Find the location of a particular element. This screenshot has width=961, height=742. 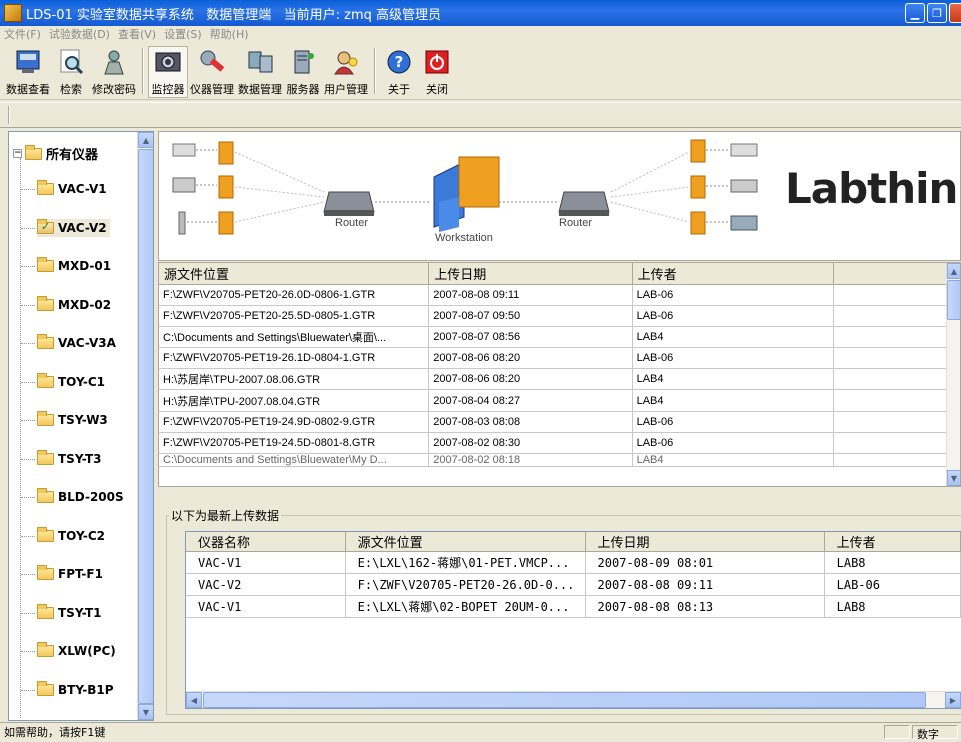

collapse-icon: − is located at coordinates (17, 153).